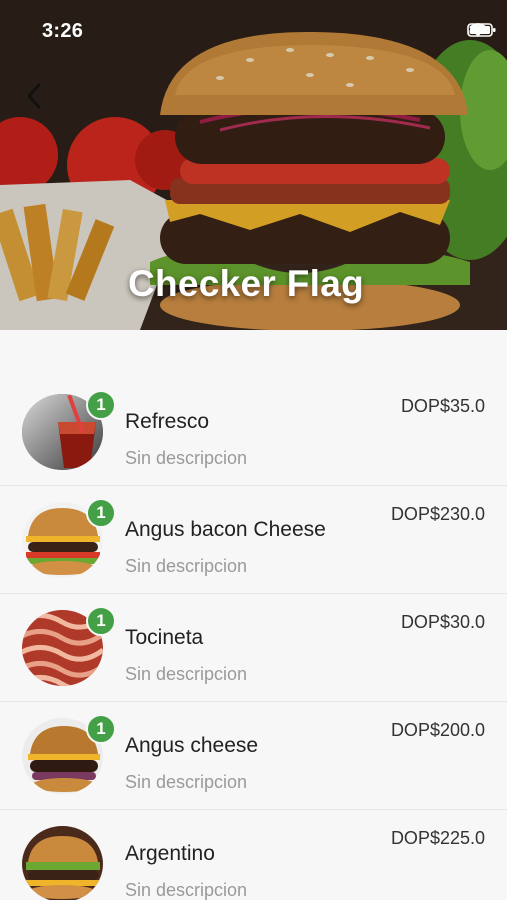 This screenshot has width=507, height=900. I want to click on list-item: 1 Angus cheese Sin descripcion DOP$200.0, so click(253, 756).